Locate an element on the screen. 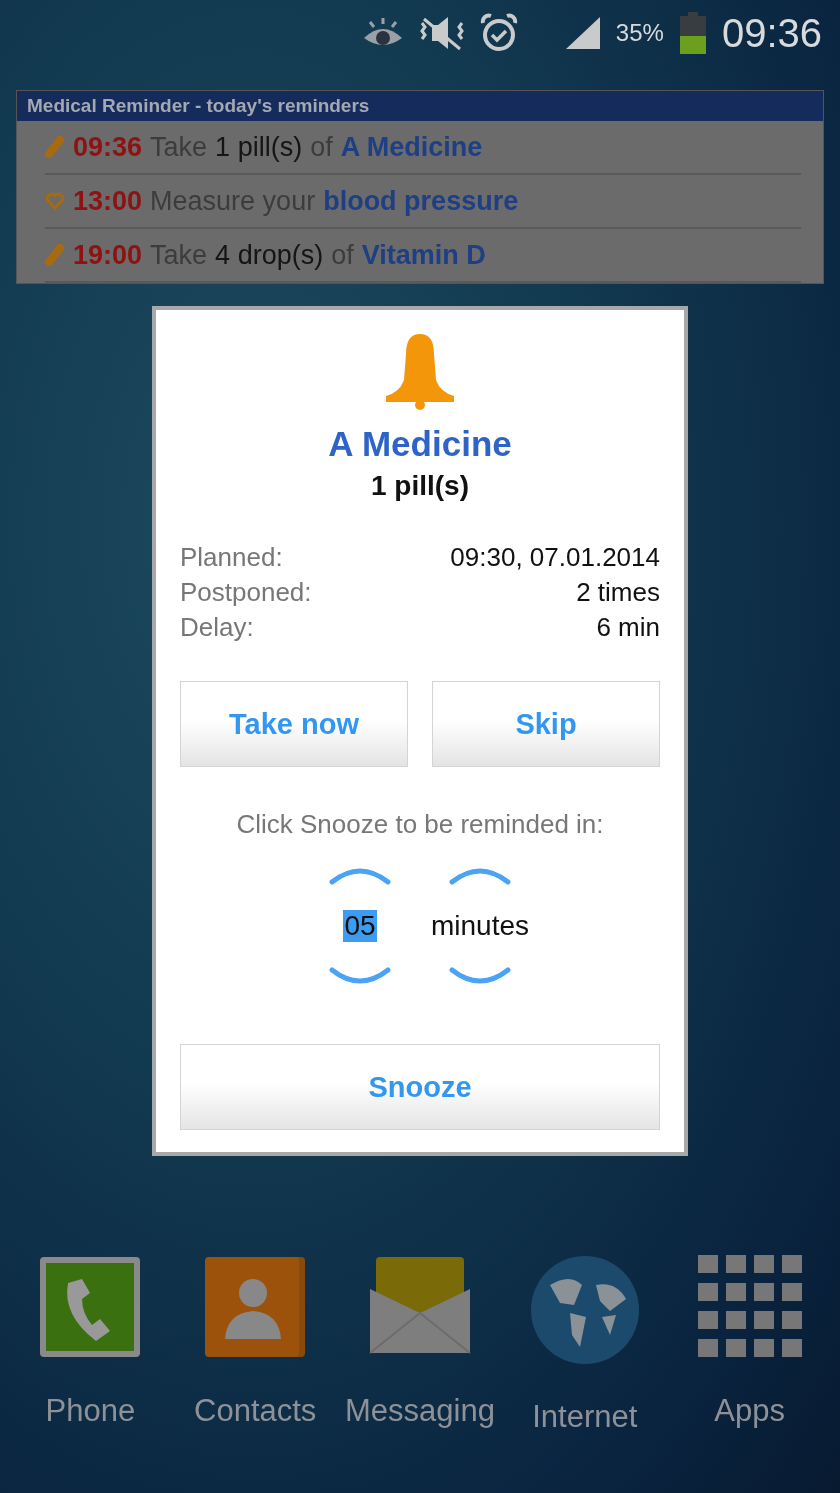 The height and width of the screenshot is (1493, 840). app-label: Internet is located at coordinates (585, 1417).